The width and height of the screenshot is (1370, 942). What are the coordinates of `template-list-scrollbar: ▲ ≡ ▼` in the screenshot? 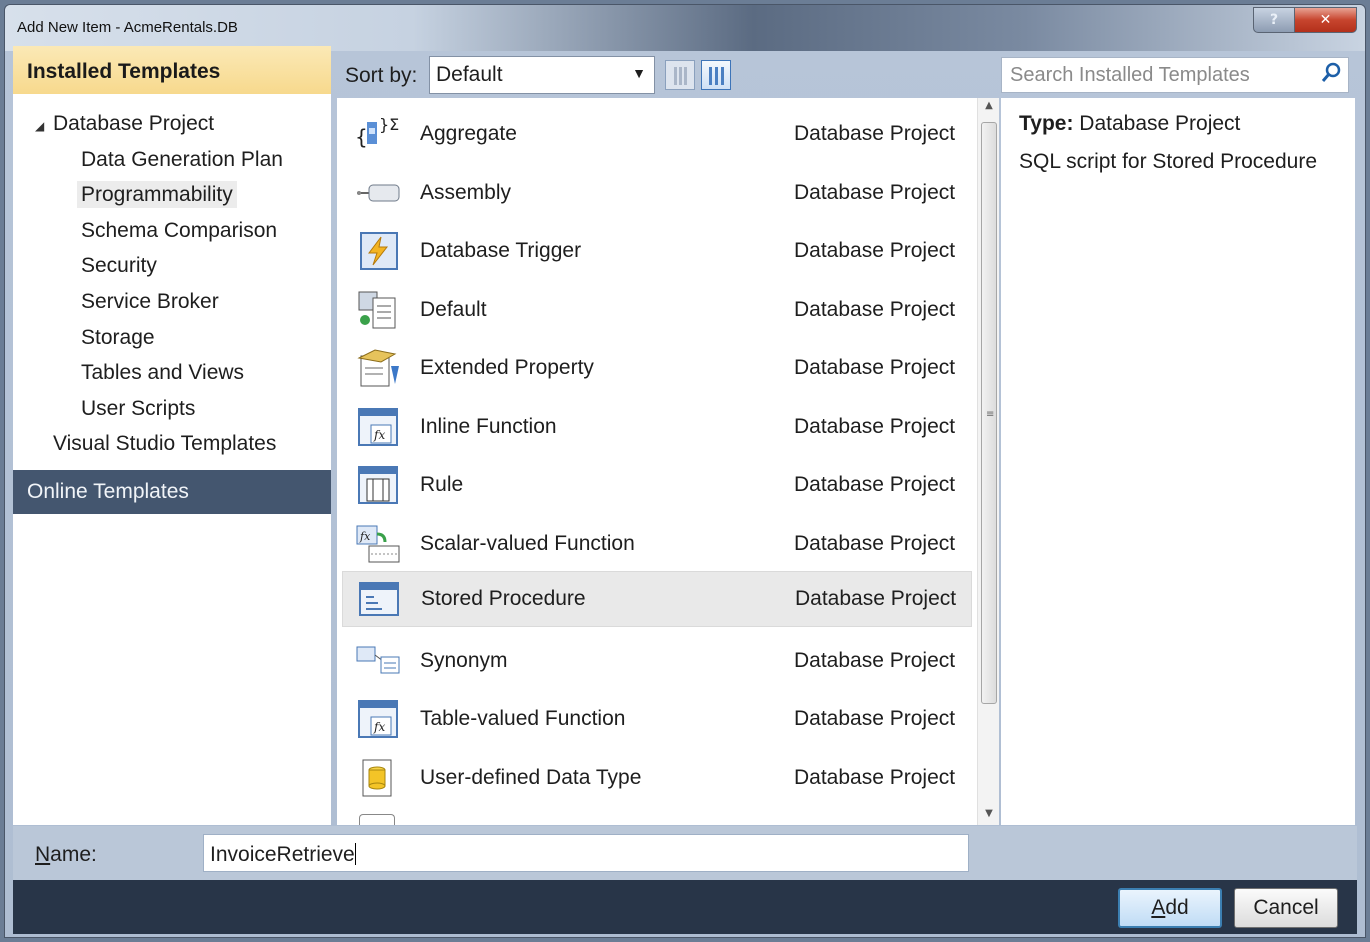 It's located at (988, 461).